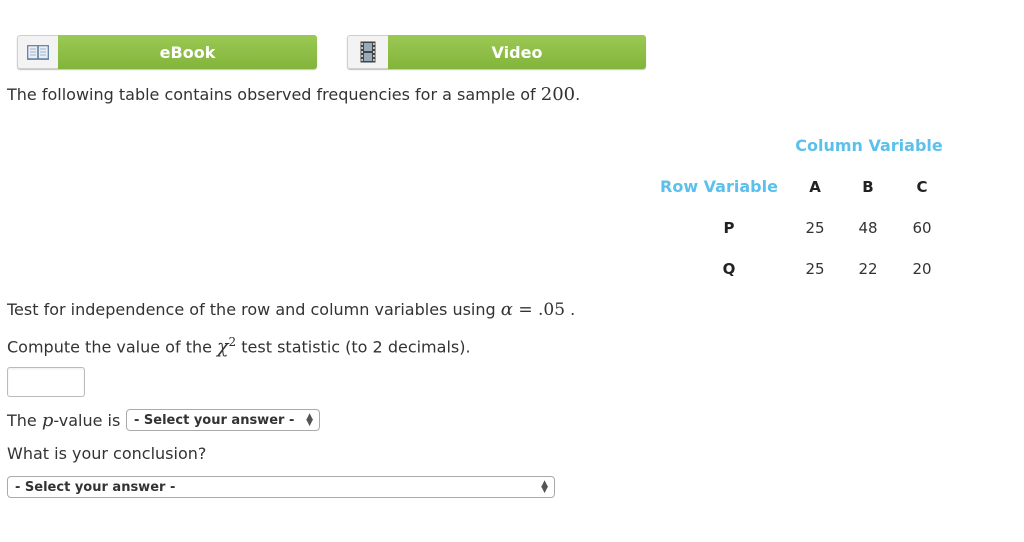 Image resolution: width=1024 pixels, height=542 pixels. I want to click on chi-symbol: χ, so click(223, 346).